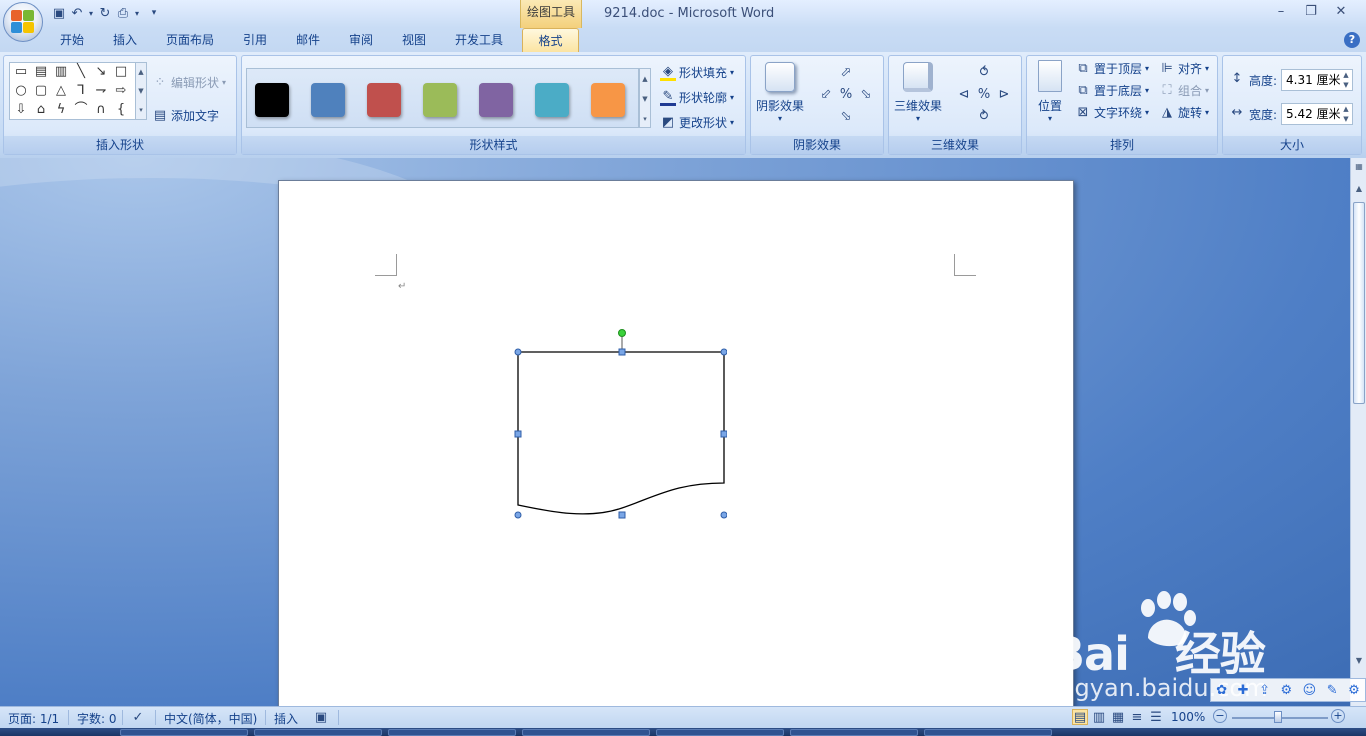 The image size is (1366, 736). I want to click on triangle-shape-icon: △, so click(61, 91).